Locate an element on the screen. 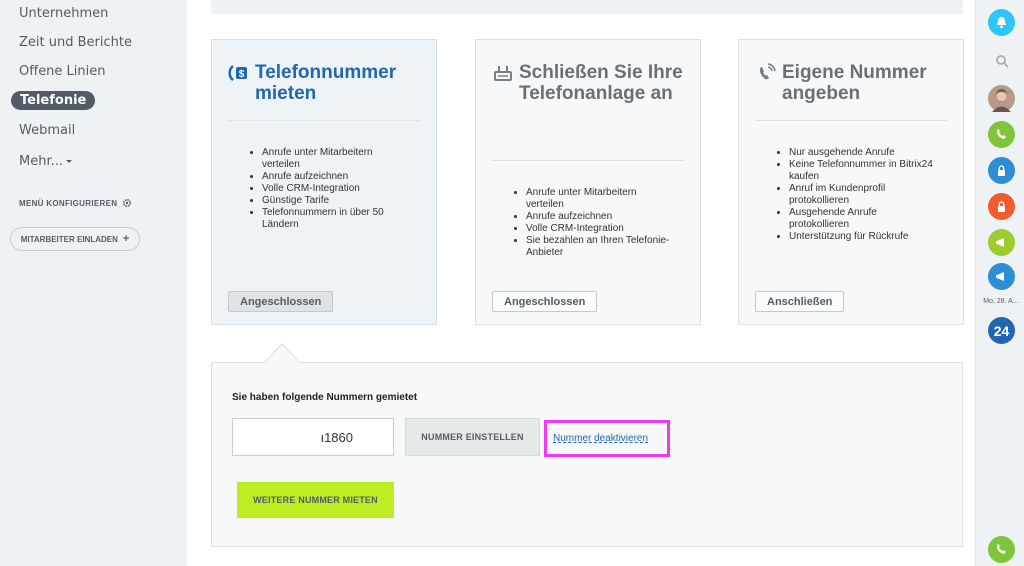  card-title: Schließen Sie Ihre Telefonanlage an is located at coordinates (592, 83).